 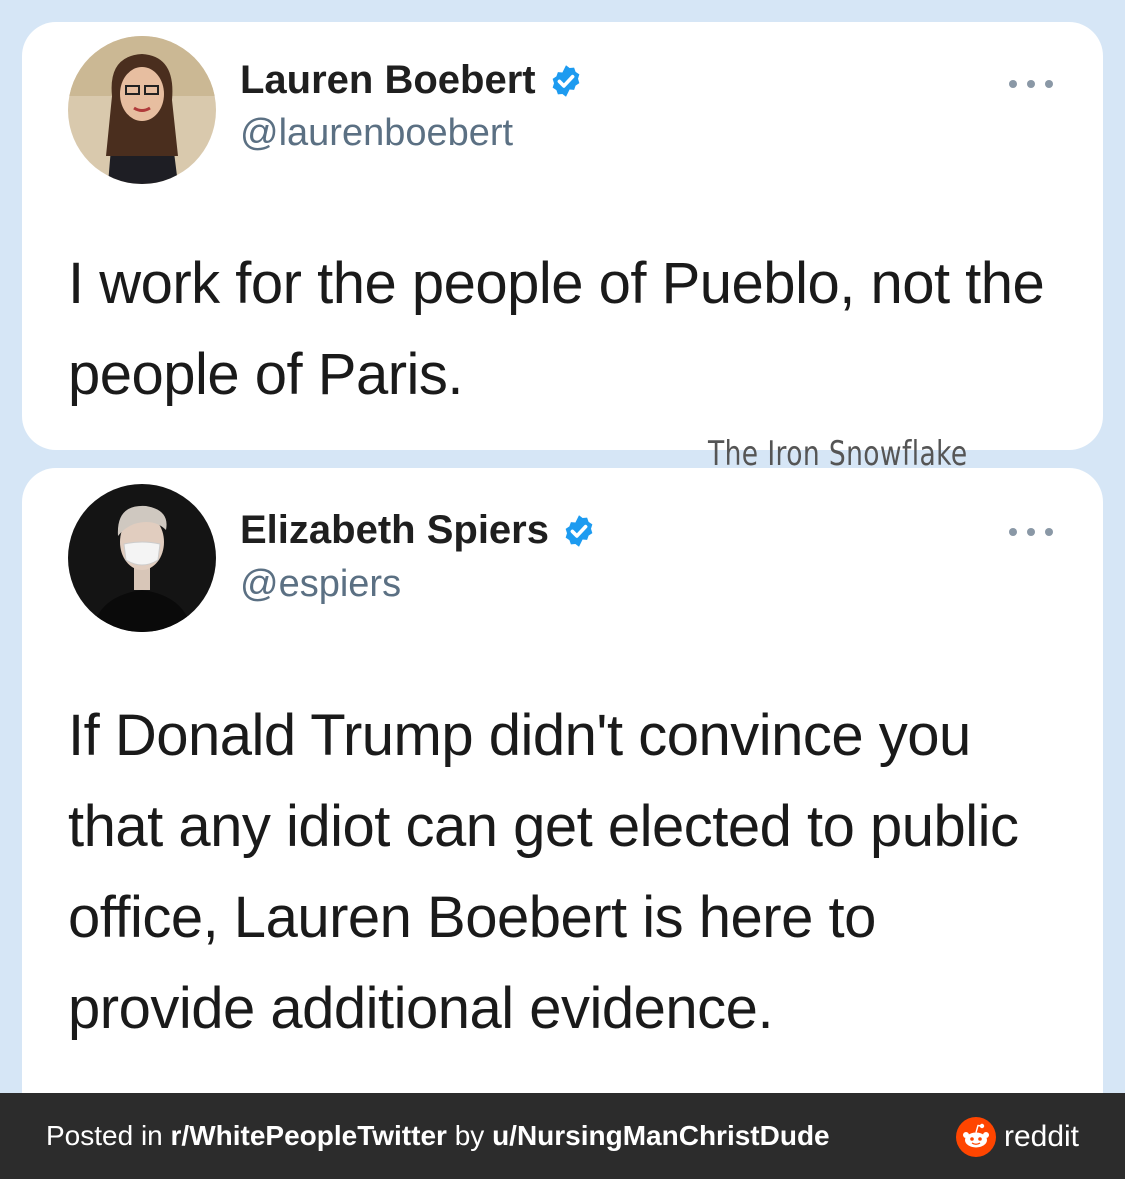 What do you see at coordinates (469, 1135) in the screenshot?
I see `by-label: by` at bounding box center [469, 1135].